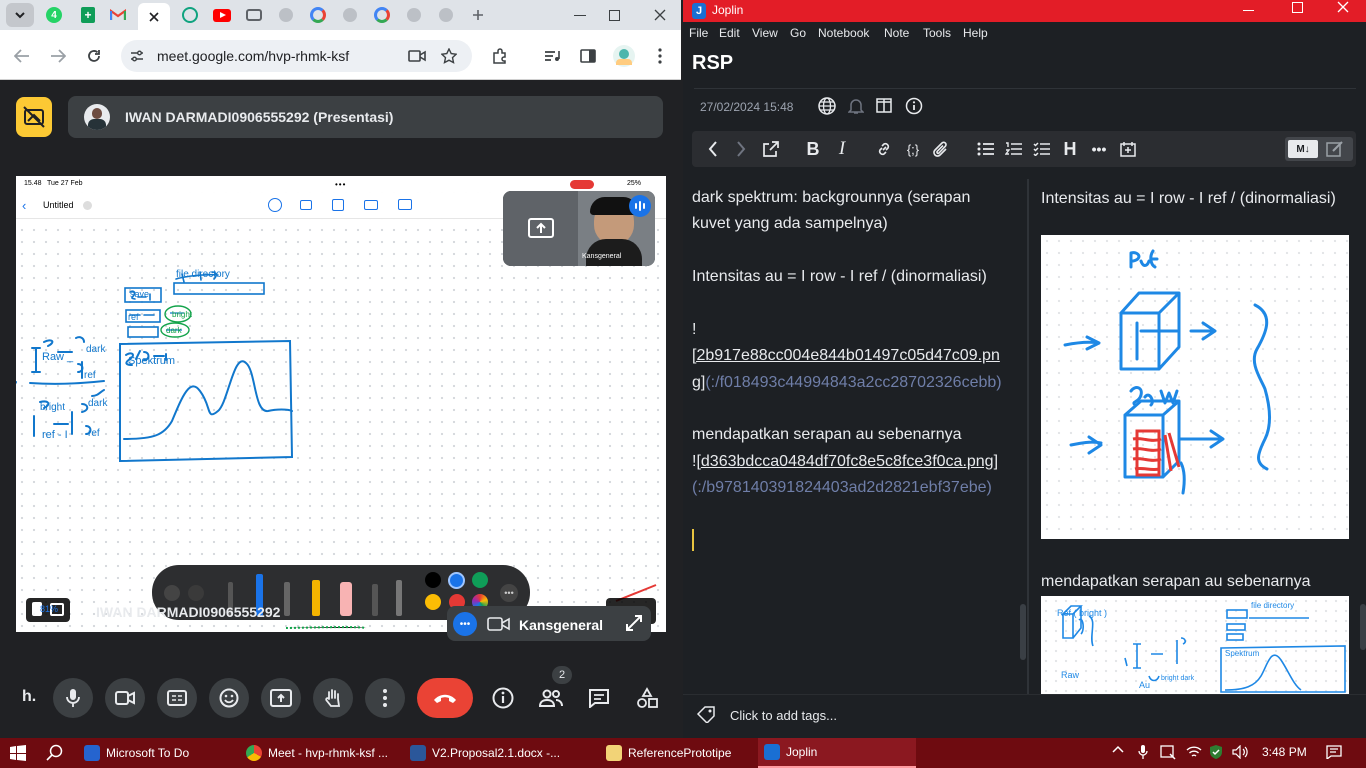 The height and width of the screenshot is (768, 1366). Describe the element at coordinates (580, 15) in the screenshot. I see `minimize-button` at that location.